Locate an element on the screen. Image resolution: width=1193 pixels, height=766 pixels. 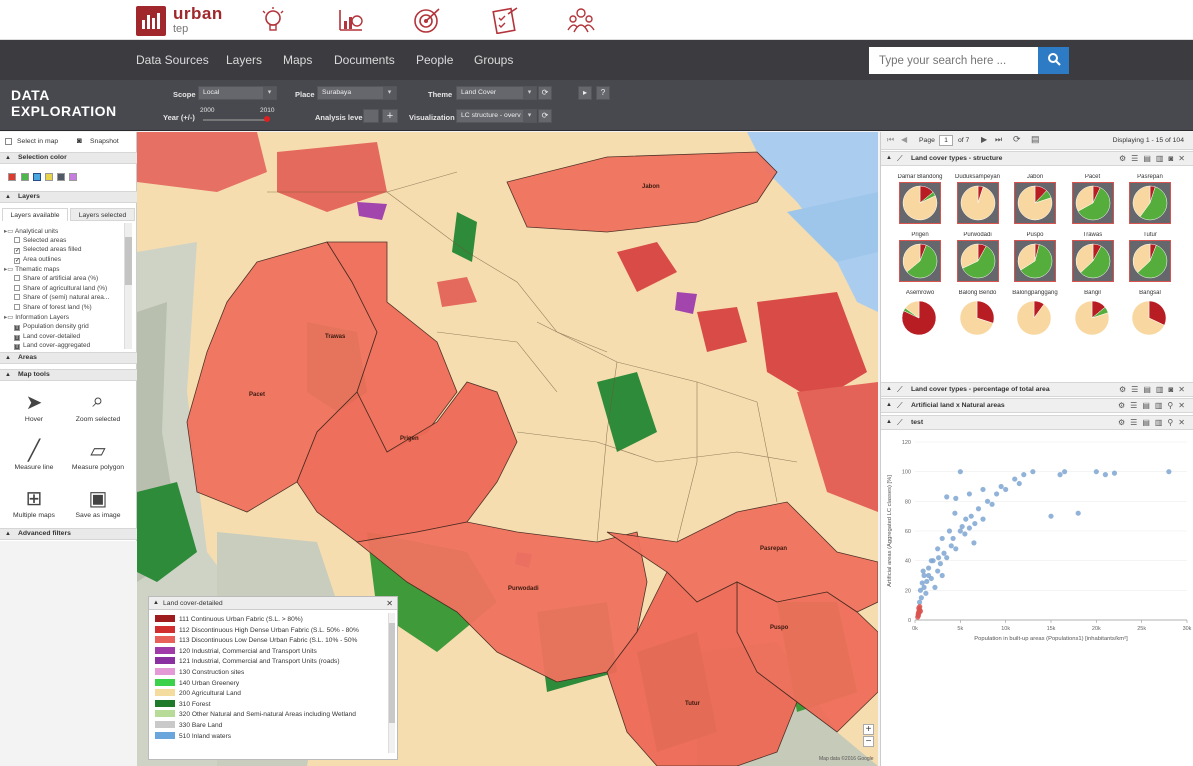
pie-chart-cell: Damar Blandong is located at coordinates (920, 200).